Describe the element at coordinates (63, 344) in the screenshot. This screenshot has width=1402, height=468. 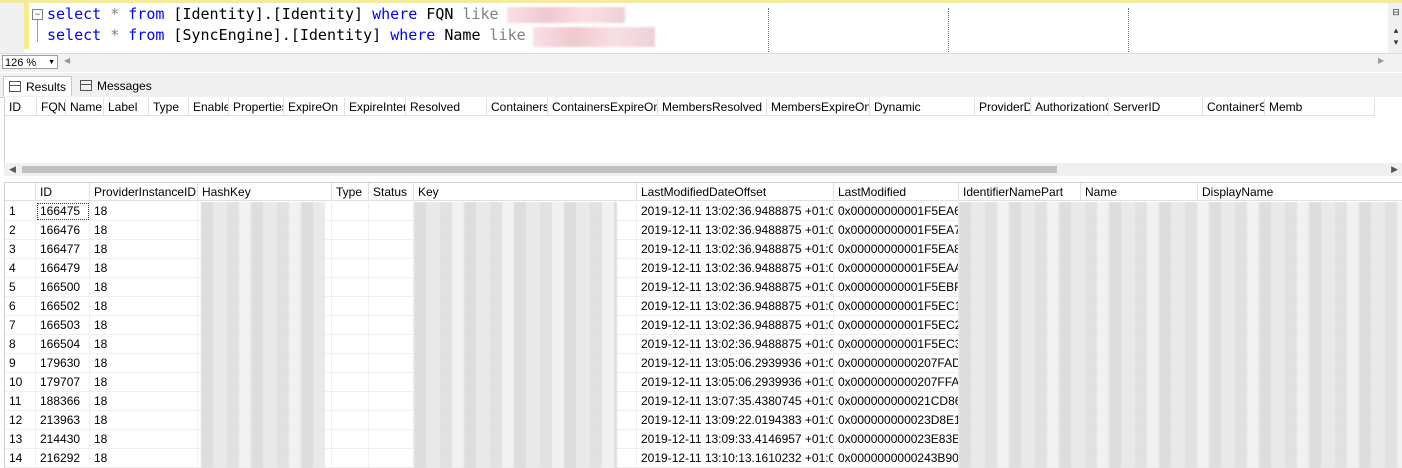
I see `cell-id: 166504` at that location.